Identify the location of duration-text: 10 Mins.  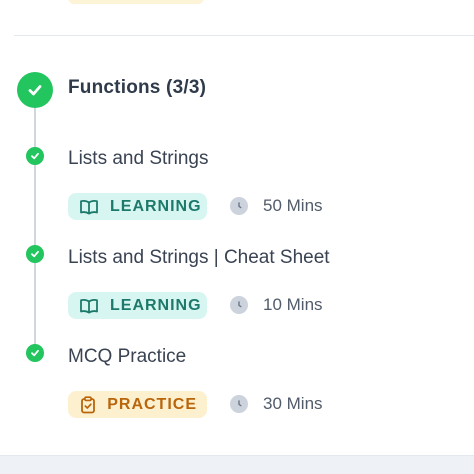
(293, 304).